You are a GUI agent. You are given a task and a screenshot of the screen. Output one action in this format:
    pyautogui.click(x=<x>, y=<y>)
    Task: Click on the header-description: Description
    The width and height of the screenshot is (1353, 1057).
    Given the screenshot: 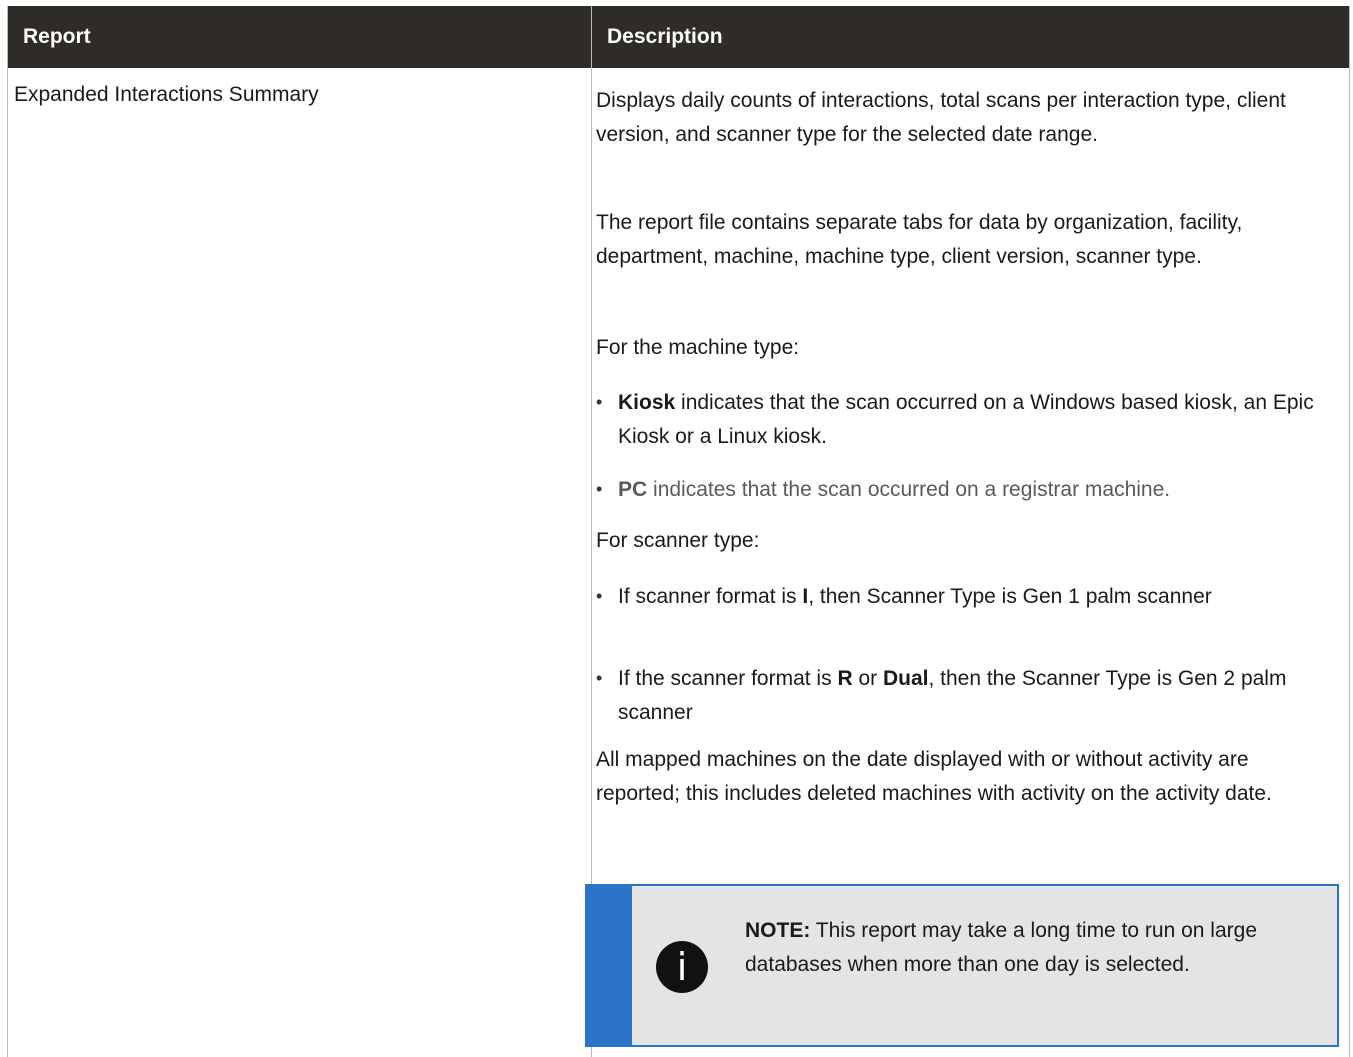 What is the action you would take?
    pyautogui.click(x=971, y=37)
    